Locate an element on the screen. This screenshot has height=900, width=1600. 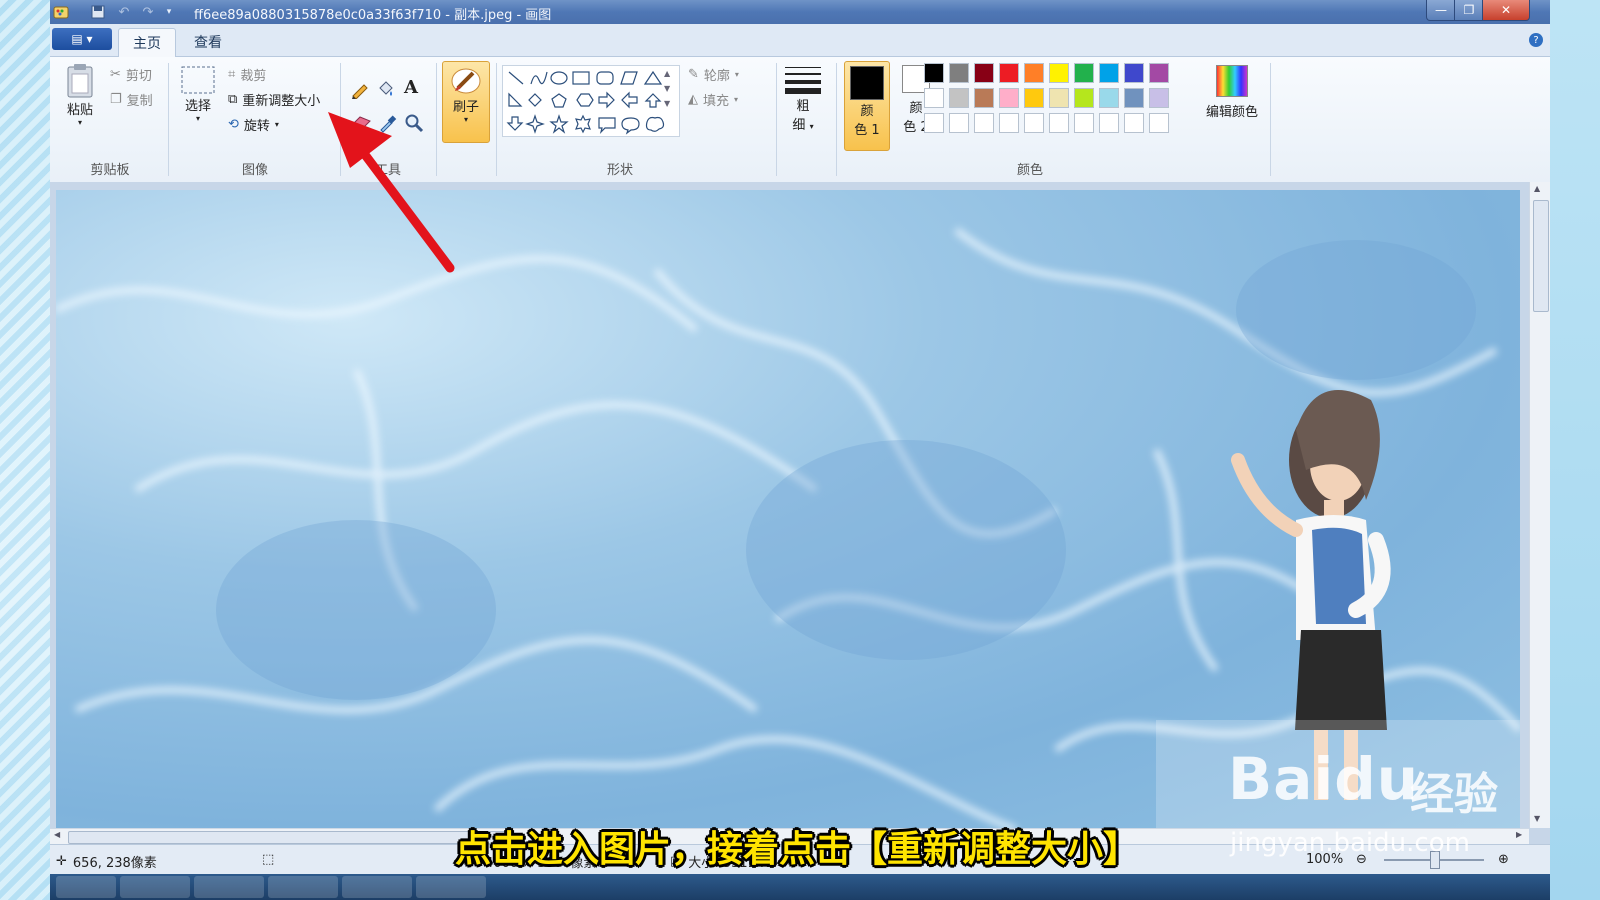
cut-button: ✂ 剪切 is located at coordinates (131, 74).